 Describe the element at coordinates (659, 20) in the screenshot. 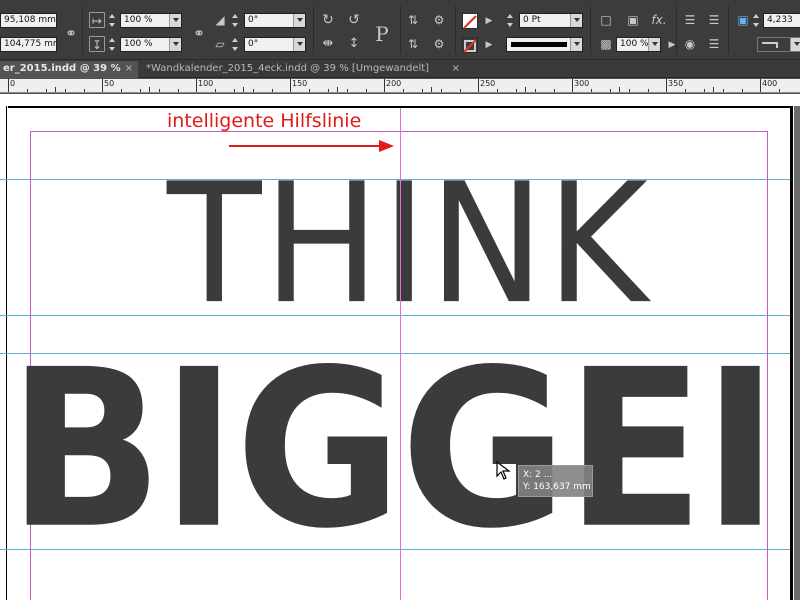

I see `effects-fx-icon: fx.` at that location.